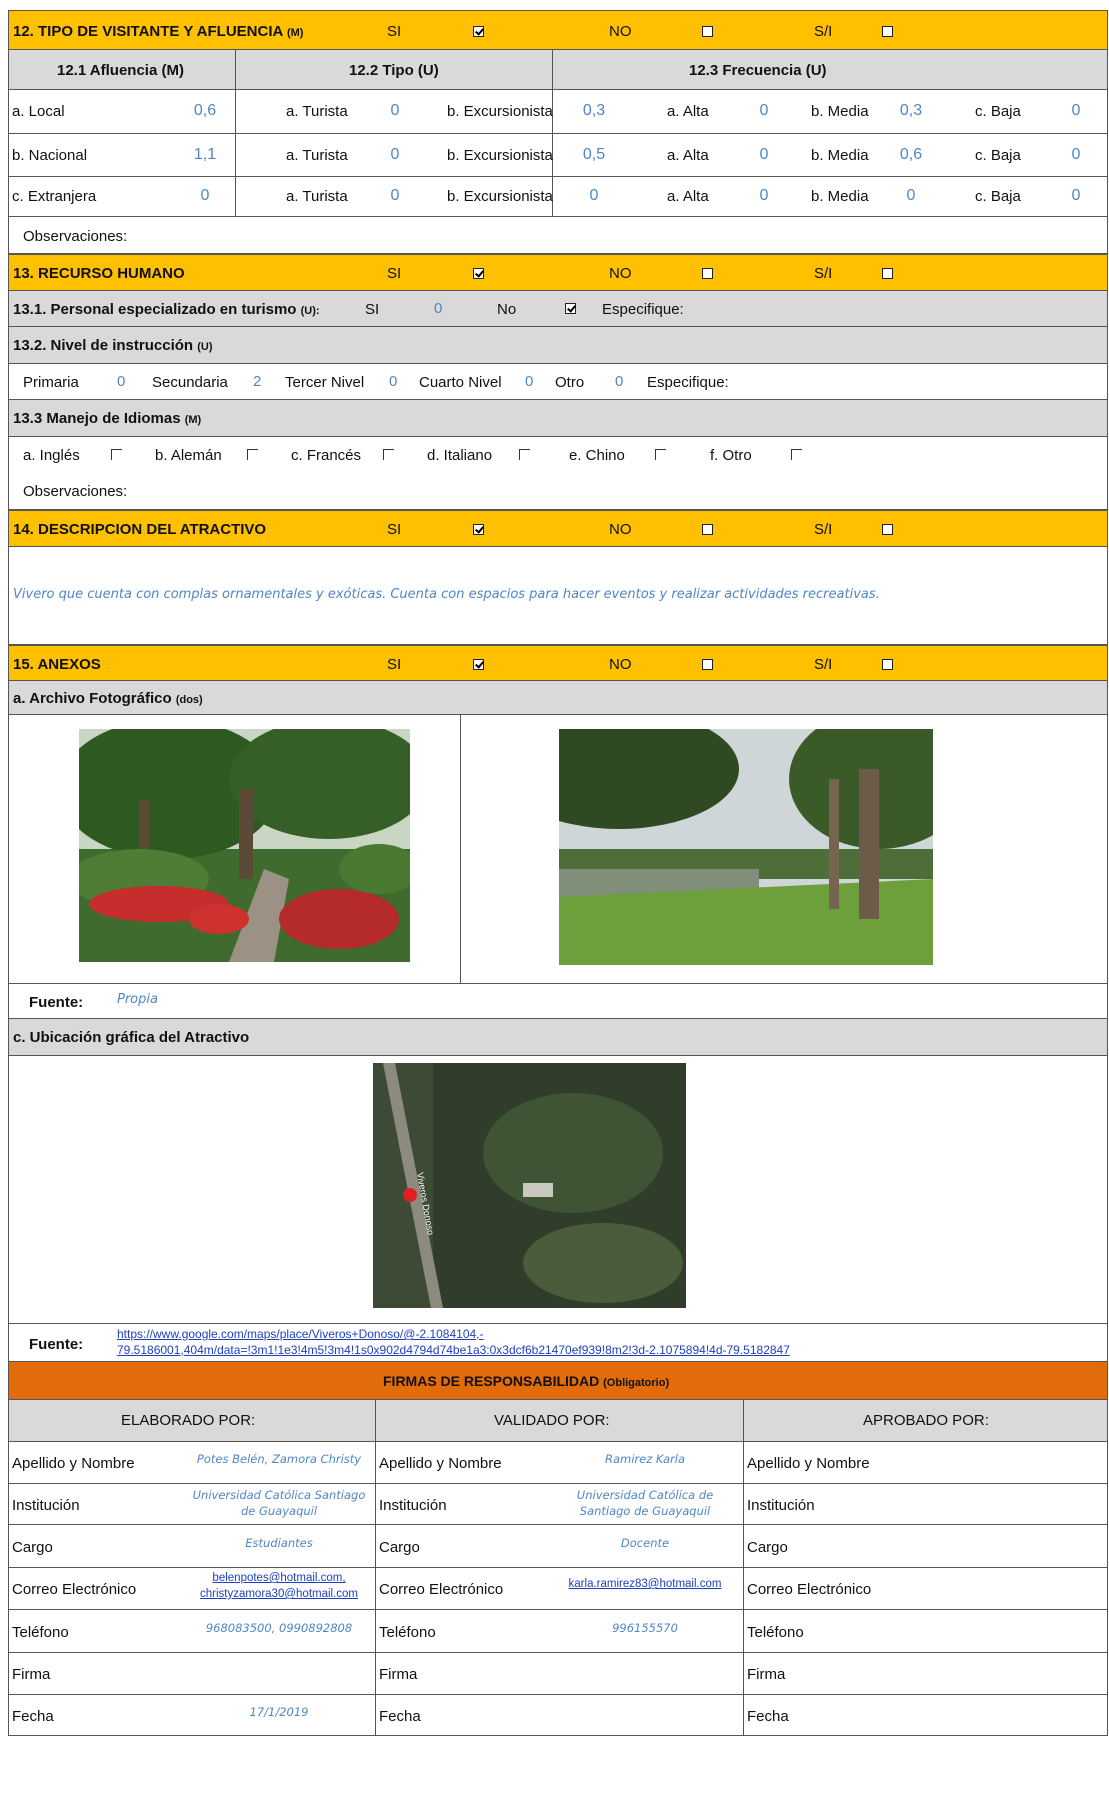 The height and width of the screenshot is (1818, 1109). What do you see at coordinates (398, 1674) in the screenshot?
I see `firma-field-label: Firma` at bounding box center [398, 1674].